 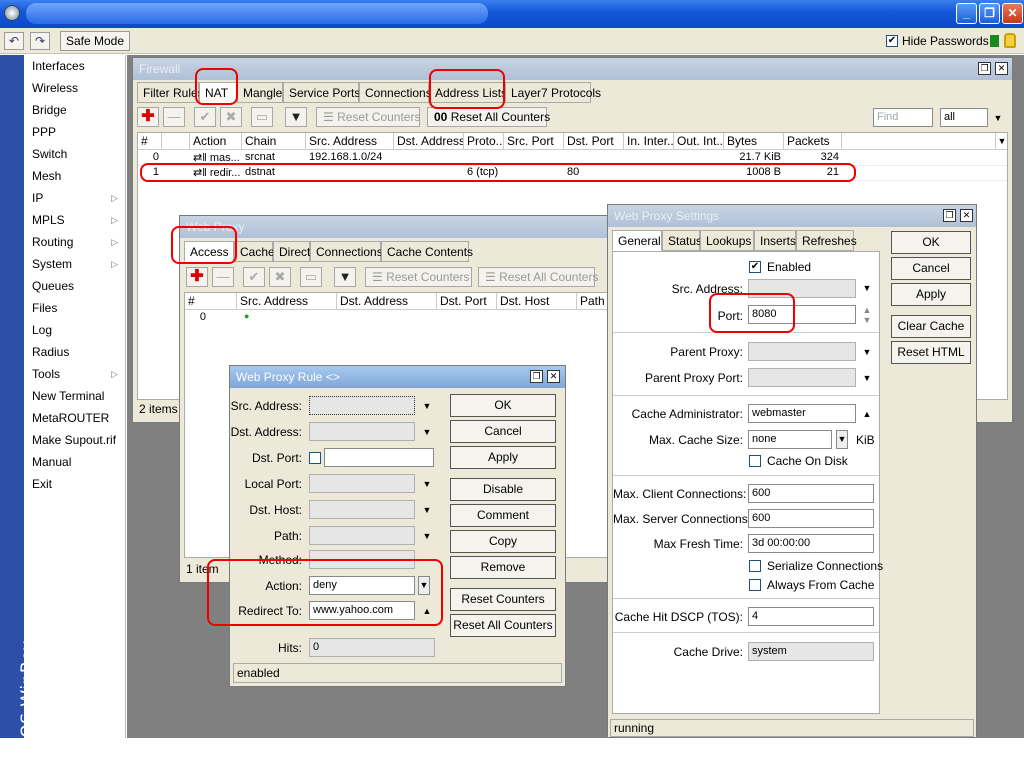 I want to click on tab-general: General, so click(x=637, y=240).